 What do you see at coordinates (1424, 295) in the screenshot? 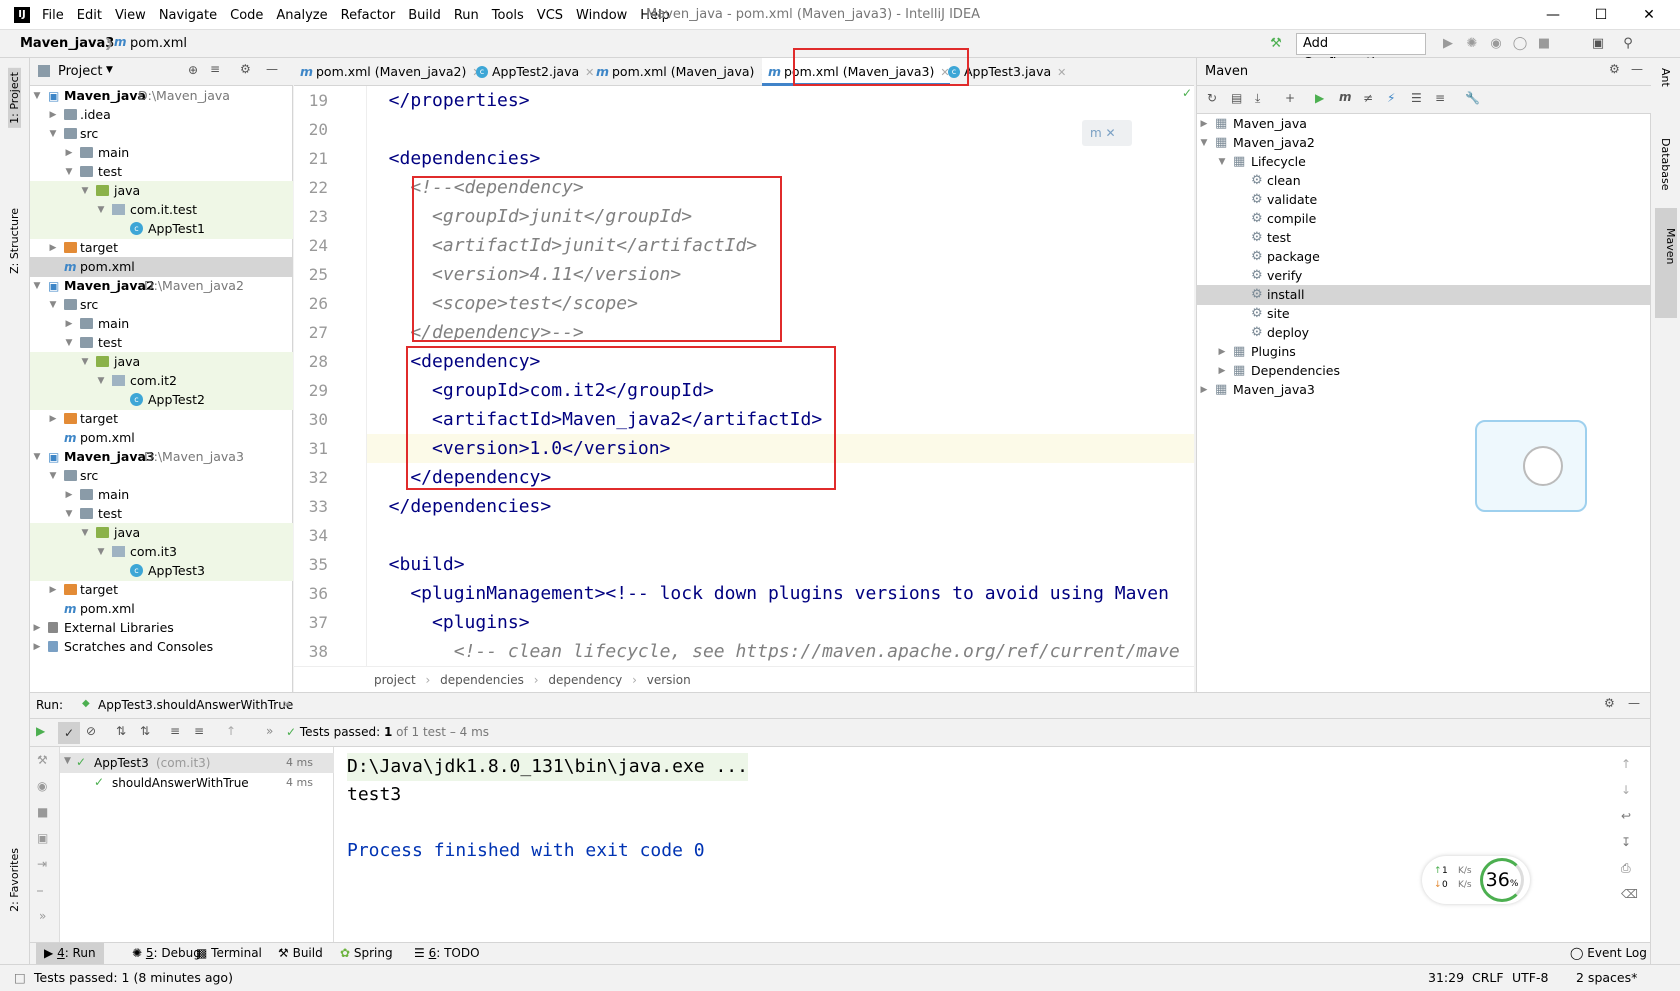
I see `maven-phase-install: ⚙ install` at bounding box center [1424, 295].